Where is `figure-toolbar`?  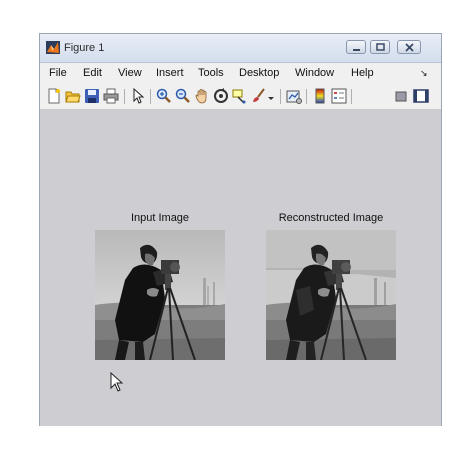 figure-toolbar is located at coordinates (240, 96).